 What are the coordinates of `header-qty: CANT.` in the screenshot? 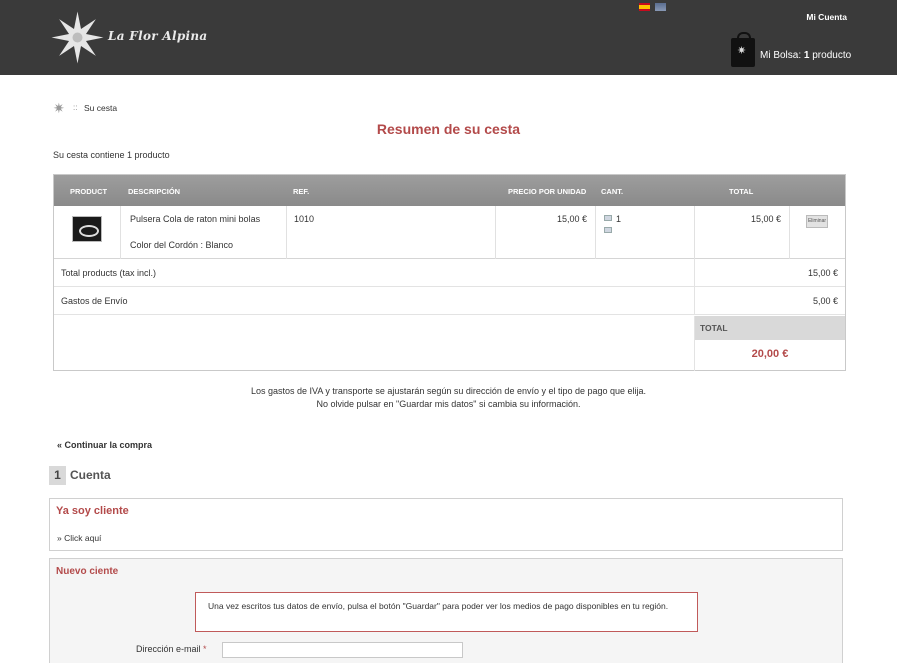 It's located at (612, 191).